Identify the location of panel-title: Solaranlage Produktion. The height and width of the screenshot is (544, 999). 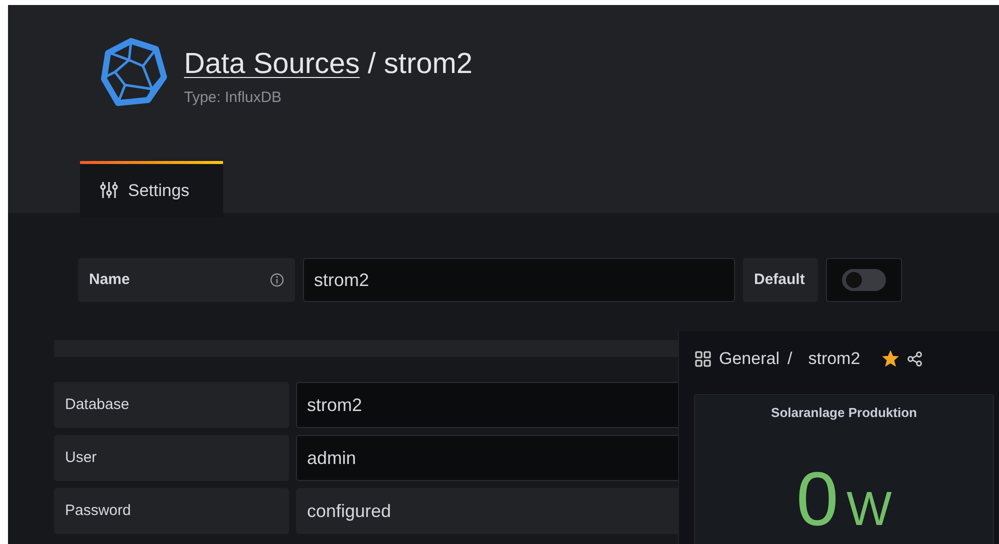
(844, 413).